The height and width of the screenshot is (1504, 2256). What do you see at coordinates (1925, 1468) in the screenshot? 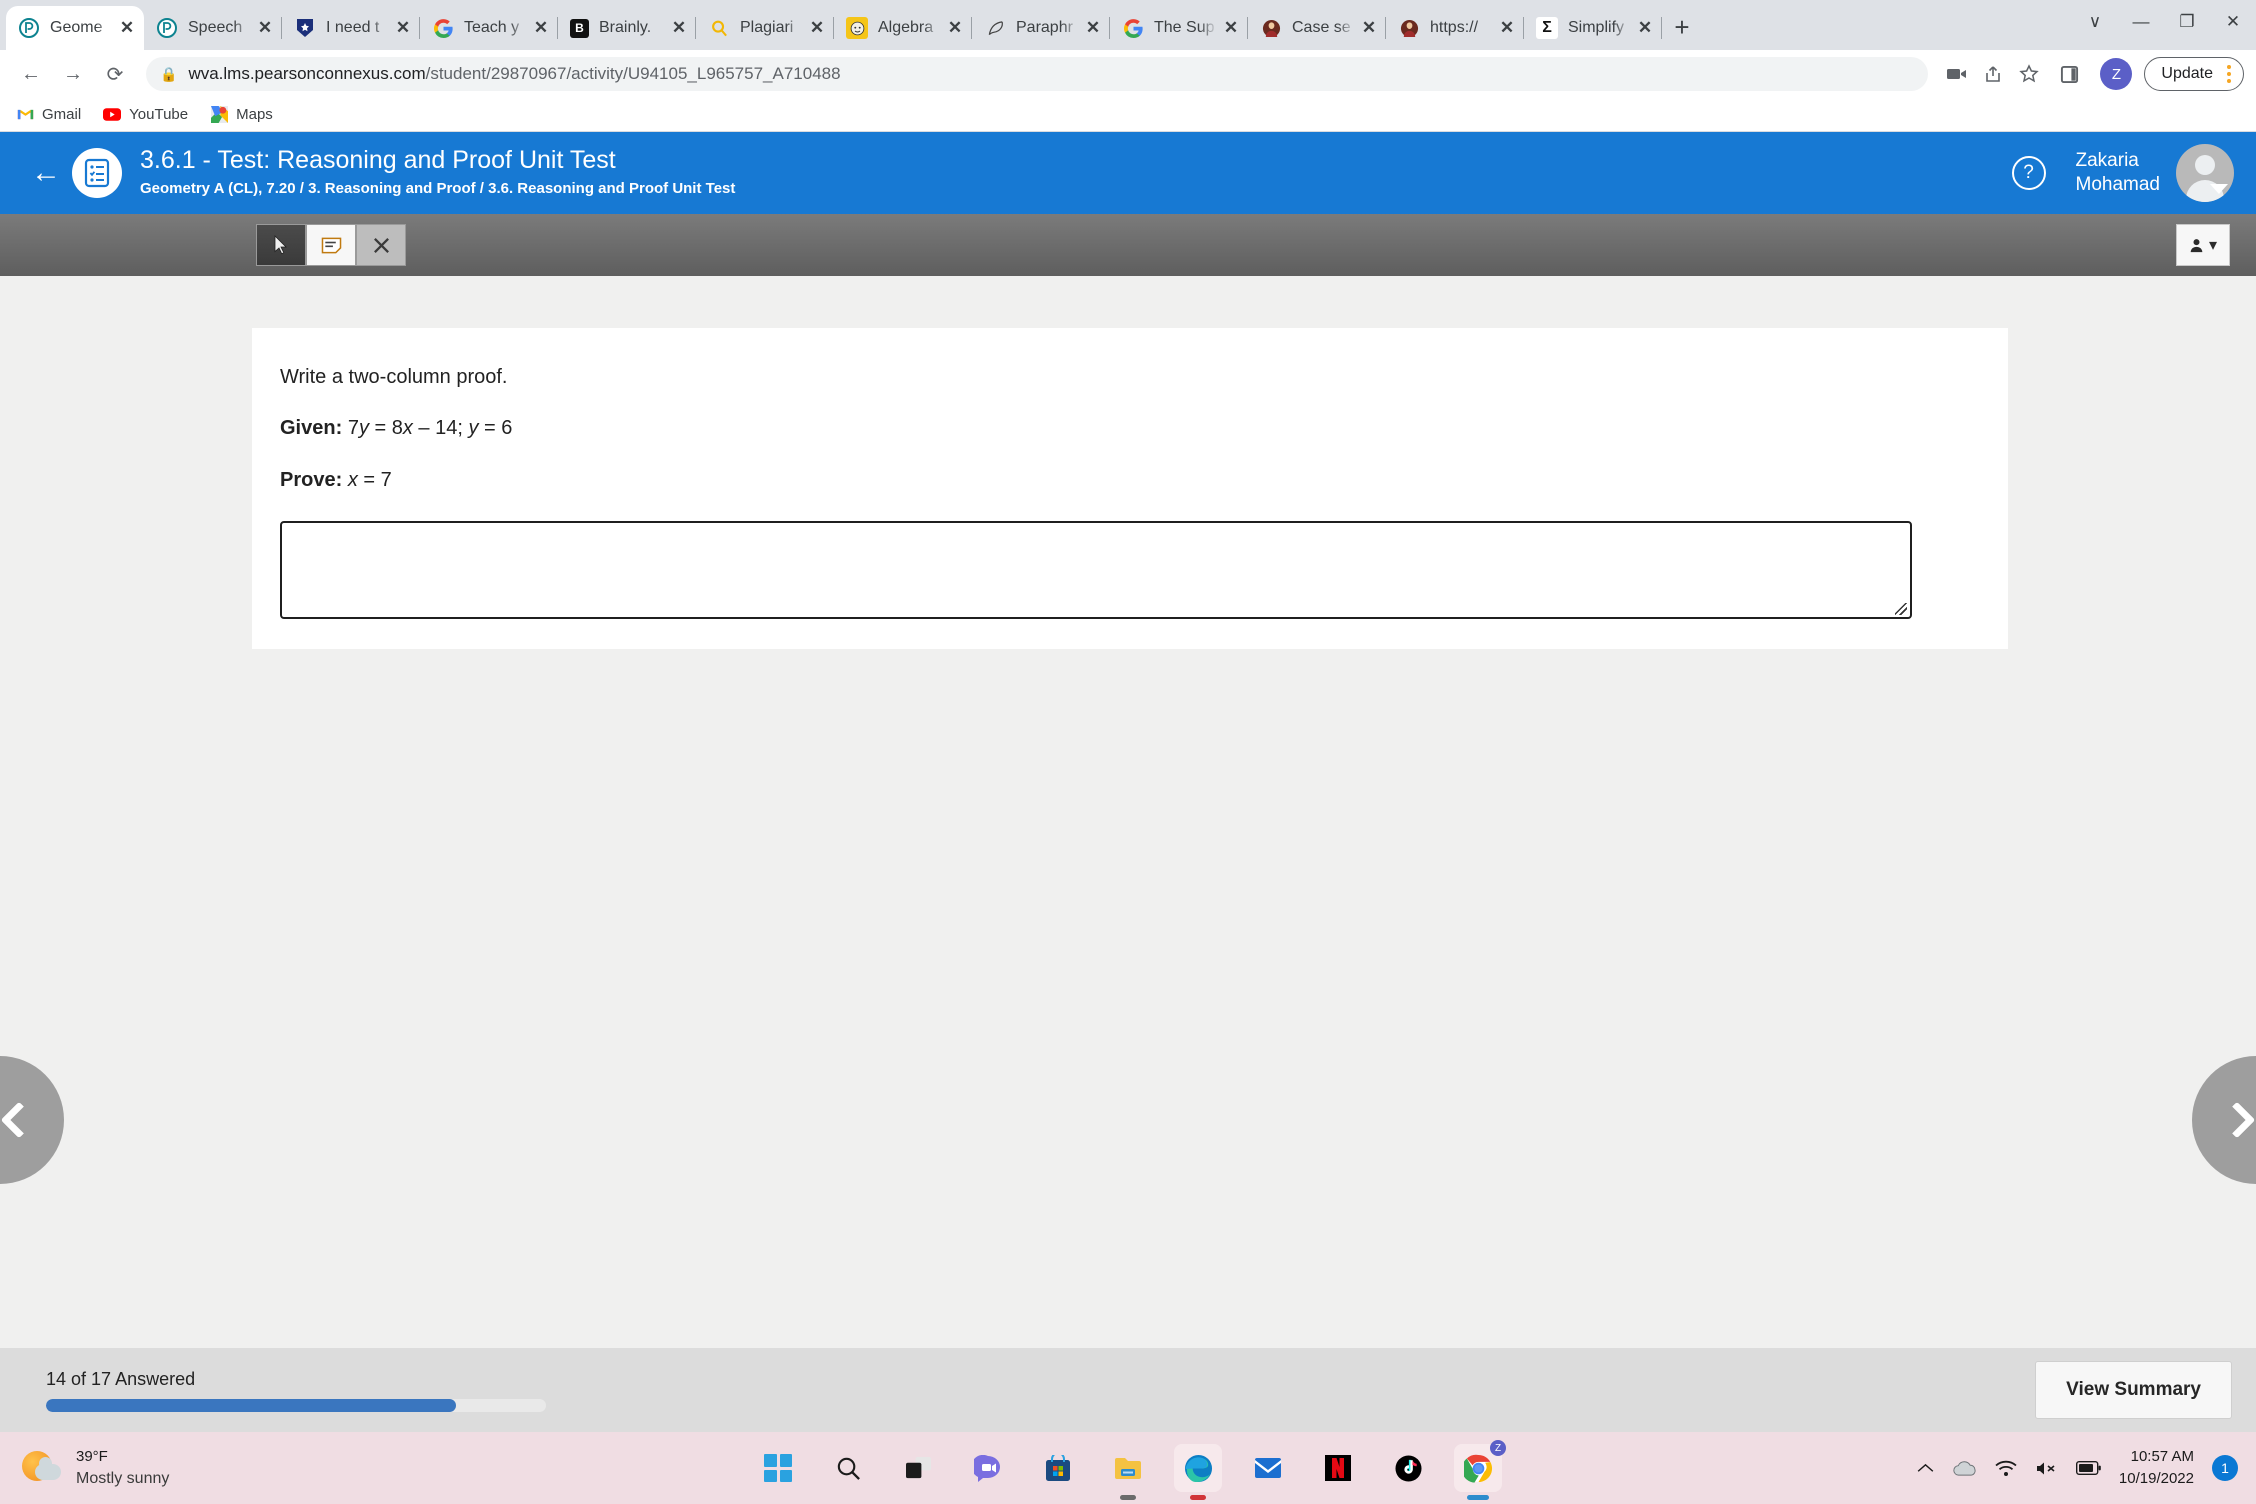
I see `chevron-up-icon` at bounding box center [1925, 1468].